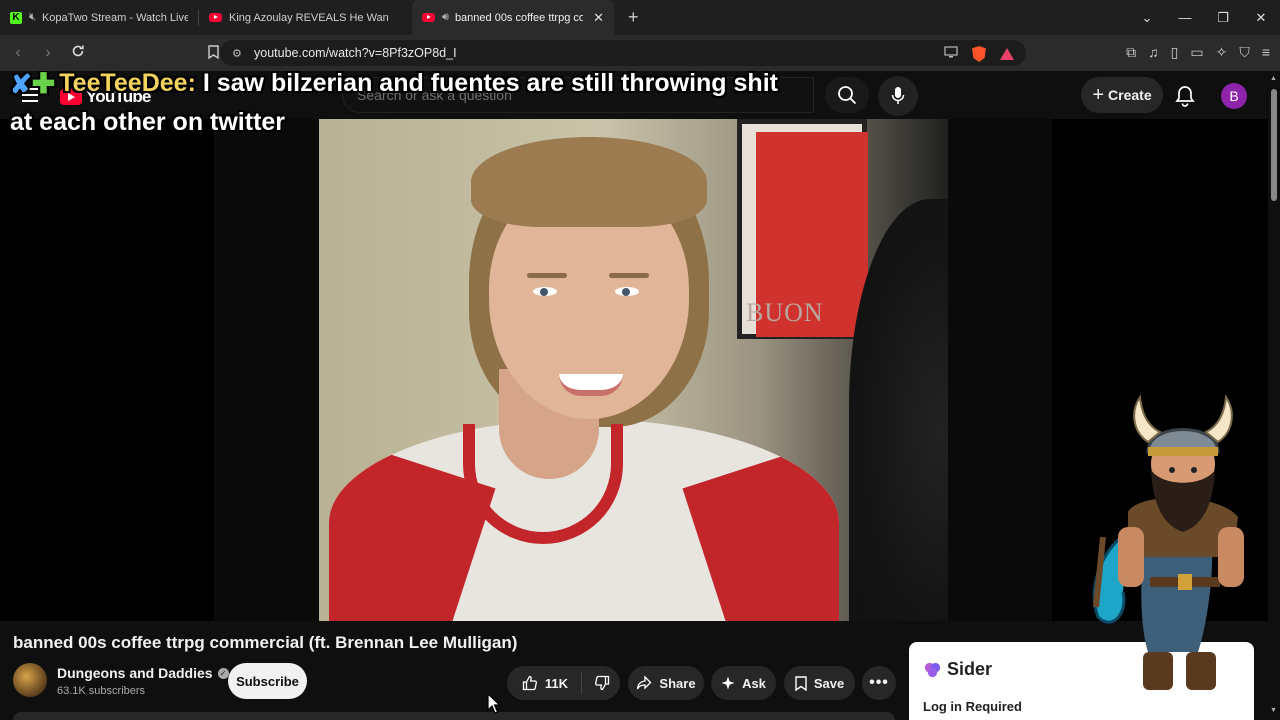 The width and height of the screenshot is (1280, 720). I want to click on wall-poster: BUON, so click(802, 229).